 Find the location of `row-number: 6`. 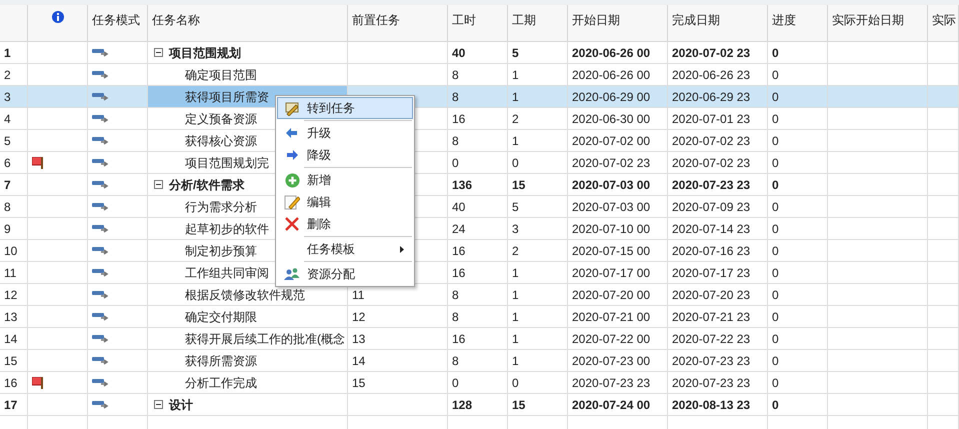

row-number: 6 is located at coordinates (7, 163).